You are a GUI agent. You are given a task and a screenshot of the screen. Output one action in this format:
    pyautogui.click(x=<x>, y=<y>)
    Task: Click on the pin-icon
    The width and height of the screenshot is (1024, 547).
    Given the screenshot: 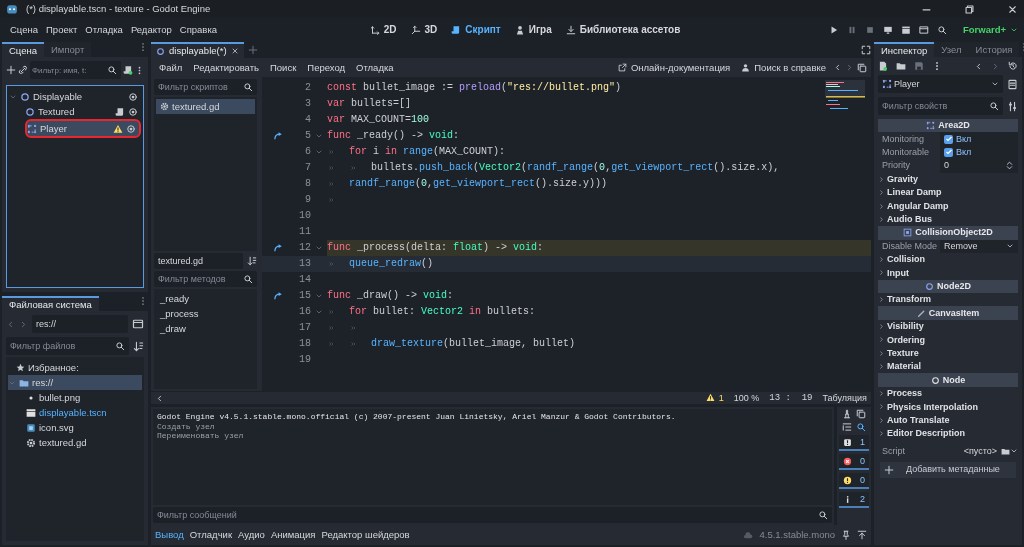 What is the action you would take?
    pyautogui.click(x=846, y=535)
    